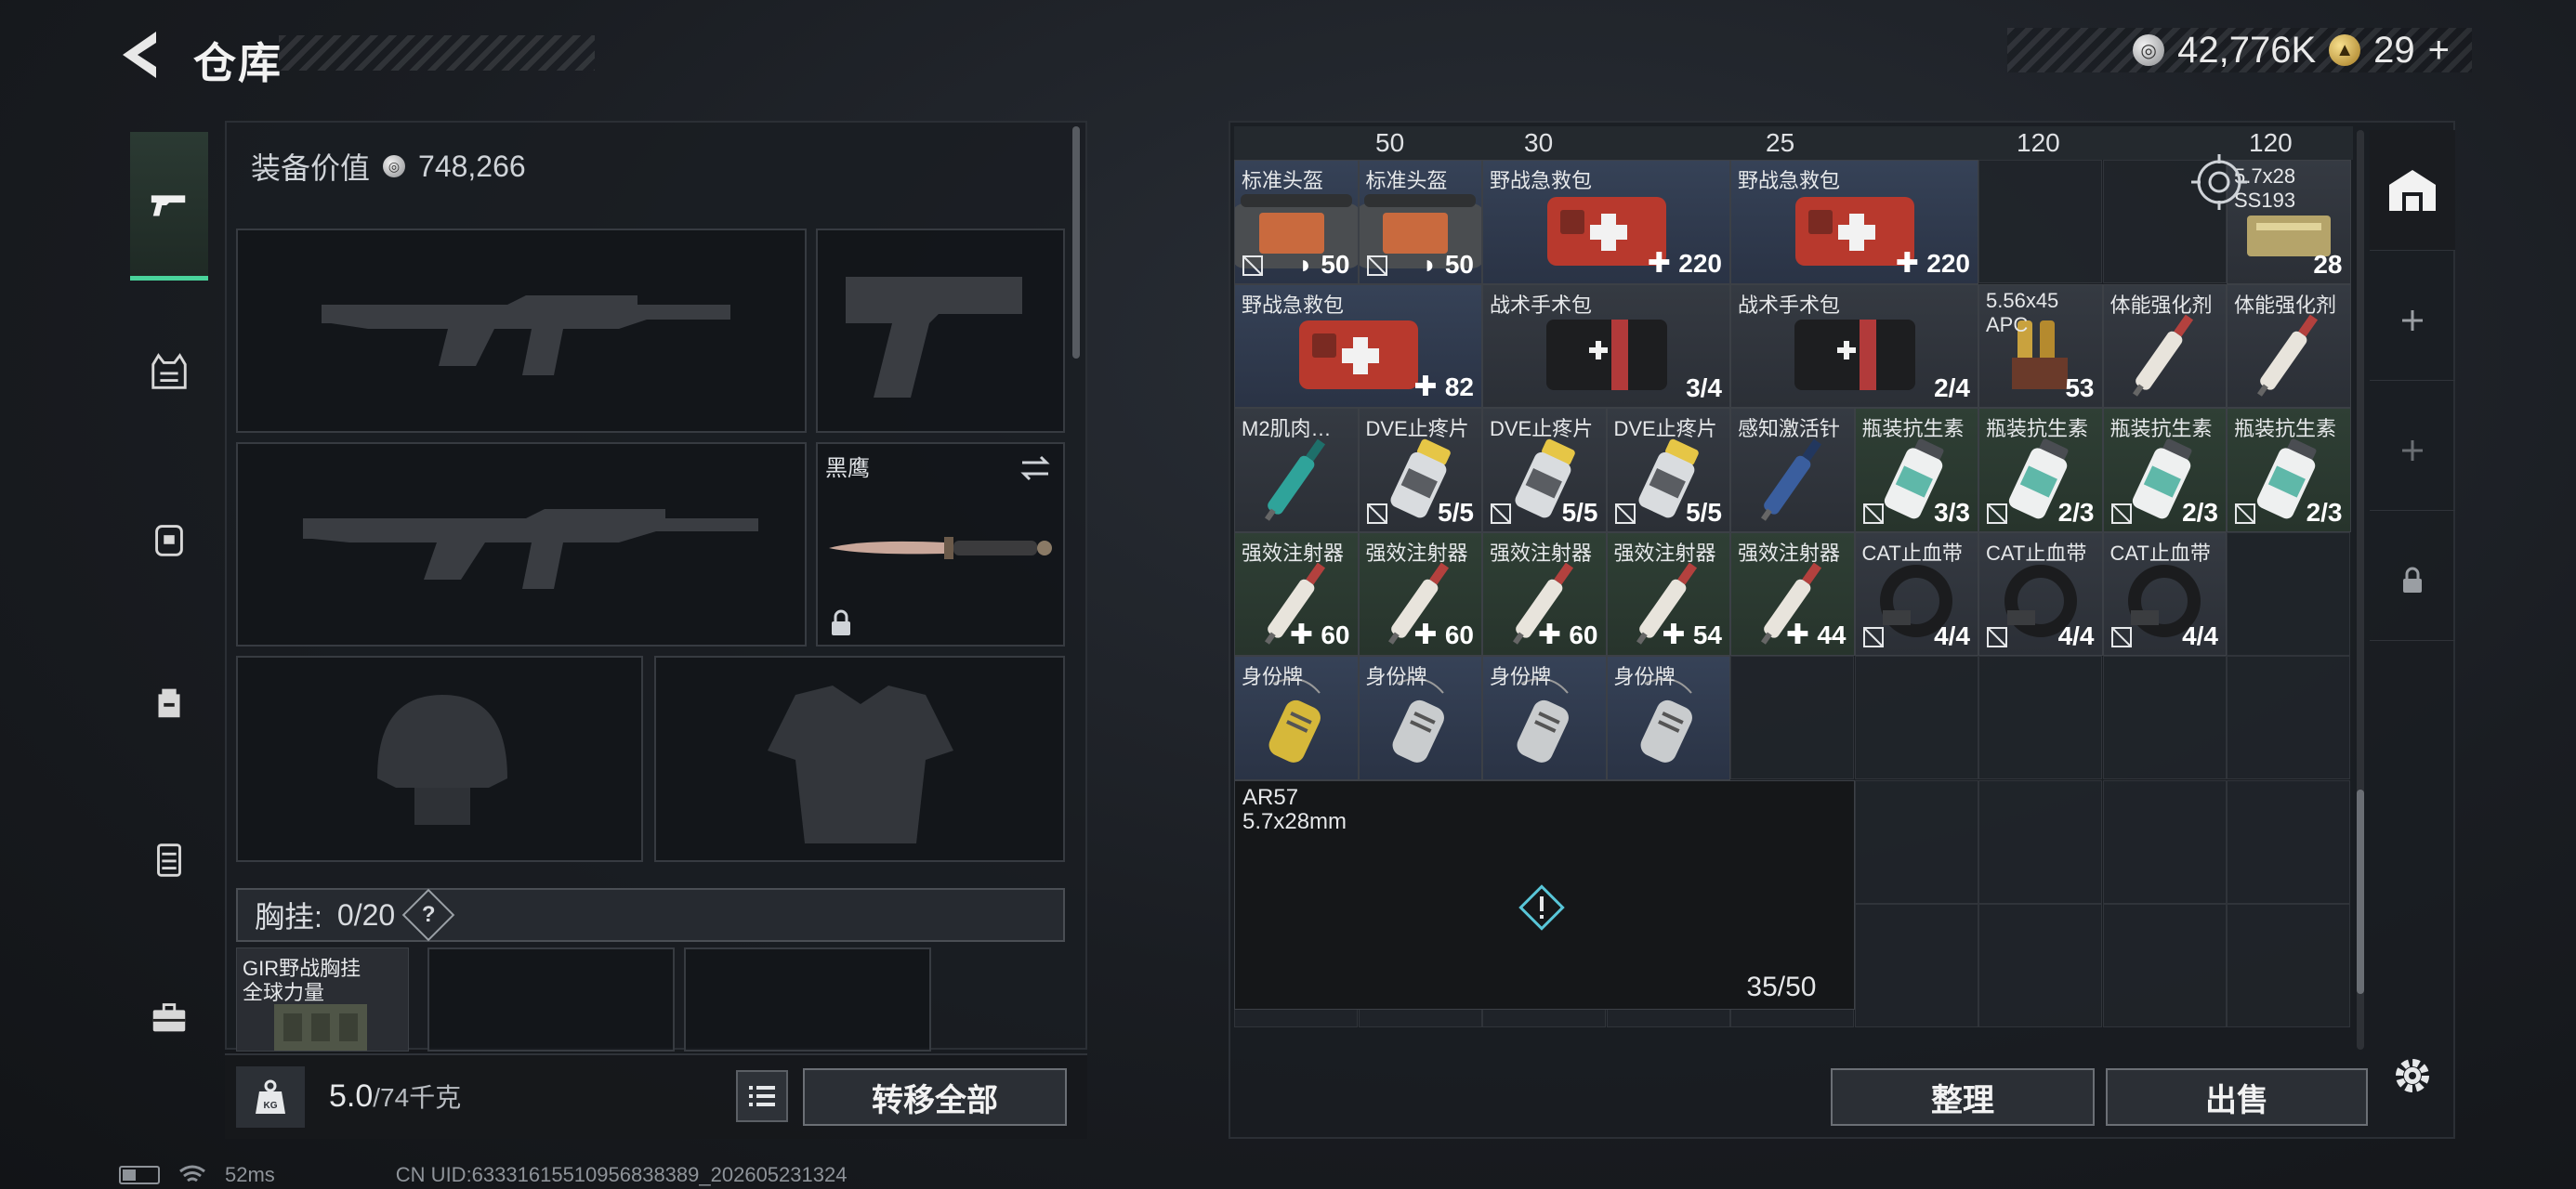 This screenshot has width=2576, height=1189. Describe the element at coordinates (935, 1097) in the screenshot. I see `transfer-all-button: 转移全部` at that location.